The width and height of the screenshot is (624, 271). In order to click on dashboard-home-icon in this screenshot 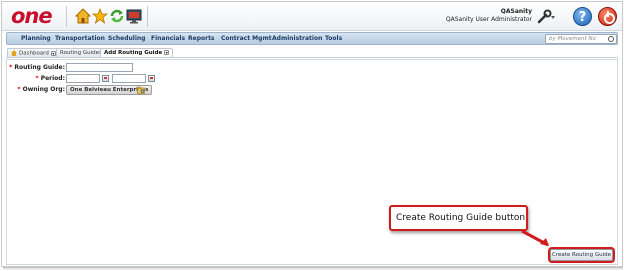, I will do `click(14, 53)`.